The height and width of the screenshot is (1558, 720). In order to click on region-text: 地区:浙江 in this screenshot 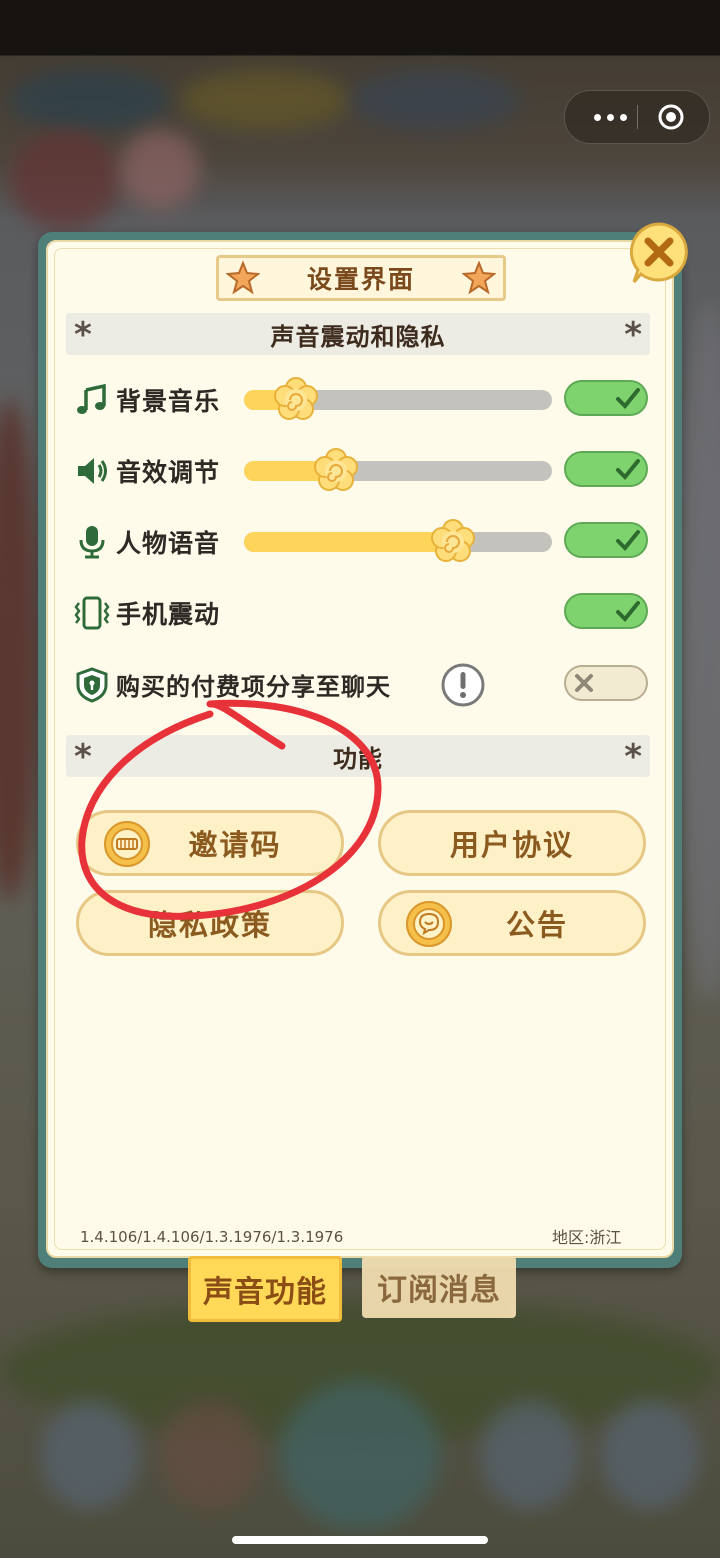, I will do `click(587, 1237)`.